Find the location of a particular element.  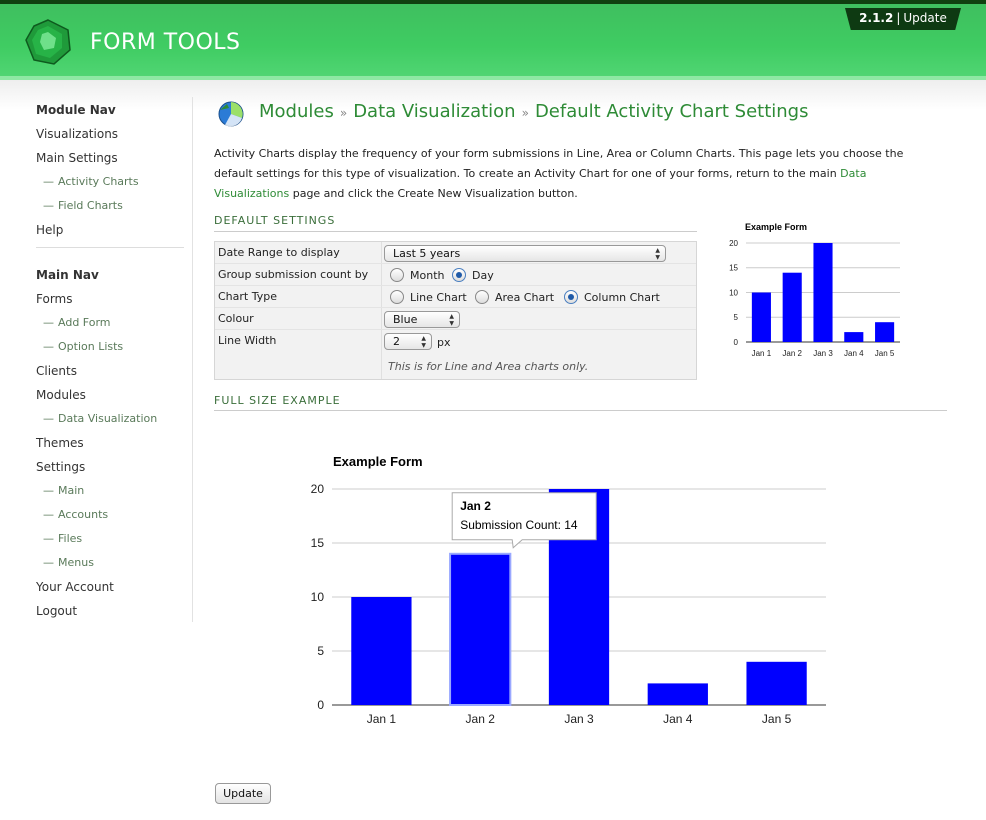

x-tick-label: Jan 5 is located at coordinates (885, 353).